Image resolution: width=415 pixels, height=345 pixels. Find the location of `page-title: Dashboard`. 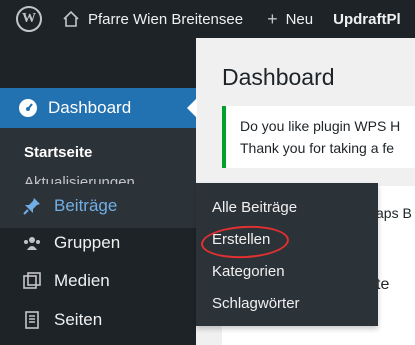

page-title: Dashboard is located at coordinates (278, 77).